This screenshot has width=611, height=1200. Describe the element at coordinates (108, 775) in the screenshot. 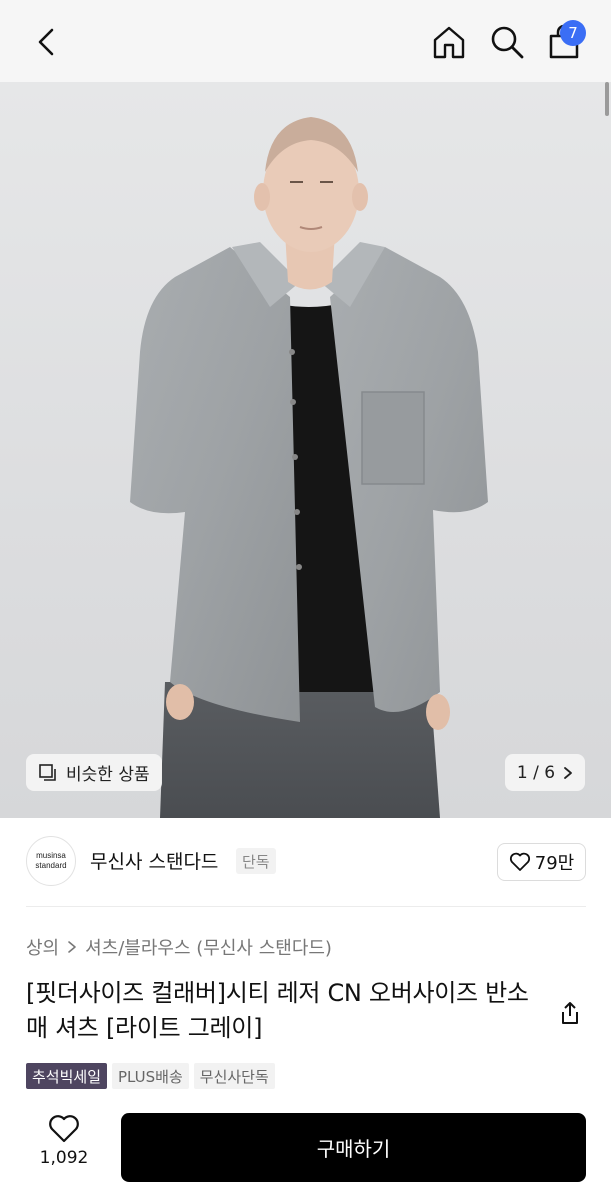

I see `similar-products-label: 비슷한 상품` at that location.